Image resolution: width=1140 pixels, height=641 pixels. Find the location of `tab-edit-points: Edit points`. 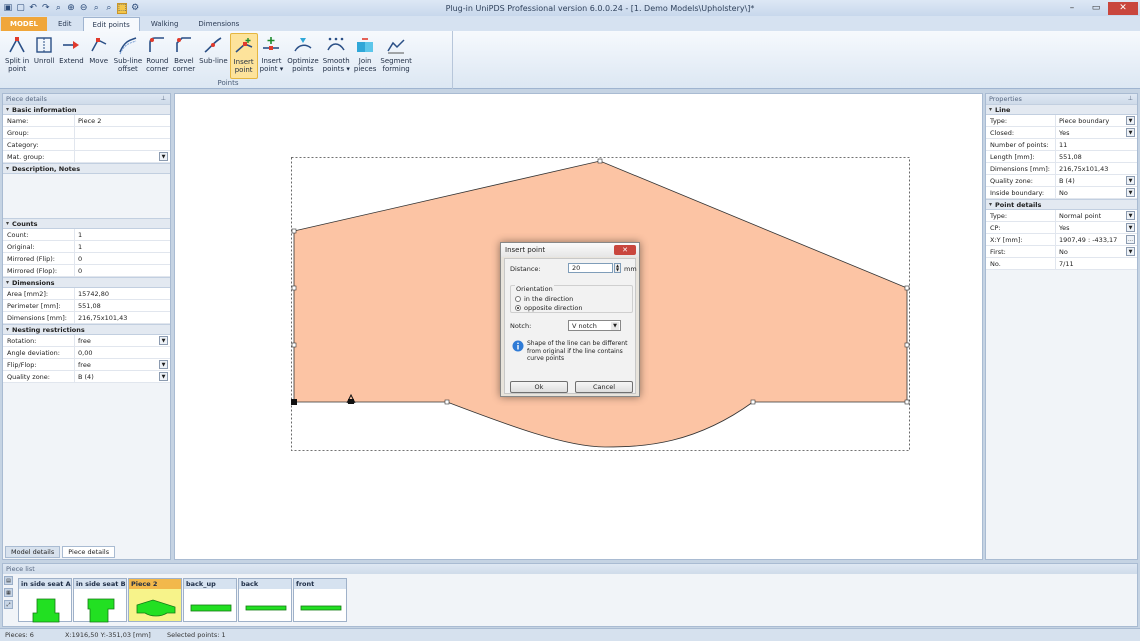

tab-edit-points: Edit points is located at coordinates (111, 24).